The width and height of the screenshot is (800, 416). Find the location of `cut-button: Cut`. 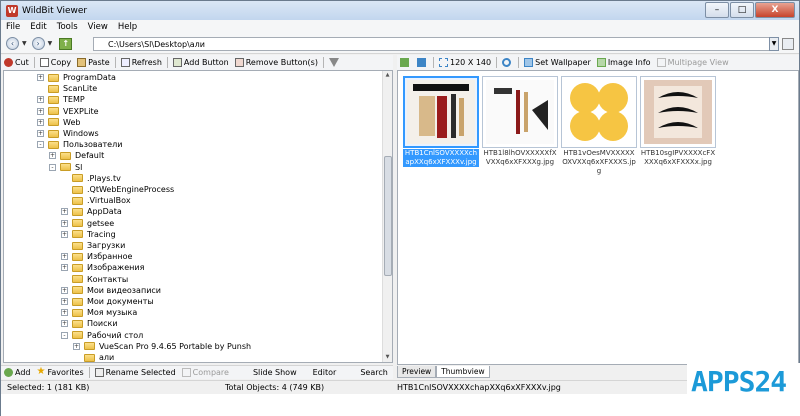

cut-button: Cut is located at coordinates (16, 62).